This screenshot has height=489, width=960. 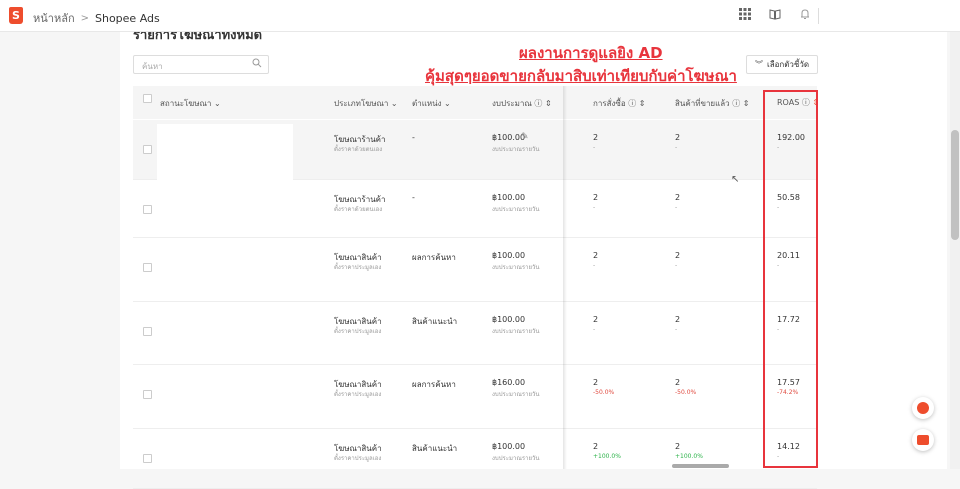 I want to click on page-scrollbar-thumb, so click(x=955, y=185).